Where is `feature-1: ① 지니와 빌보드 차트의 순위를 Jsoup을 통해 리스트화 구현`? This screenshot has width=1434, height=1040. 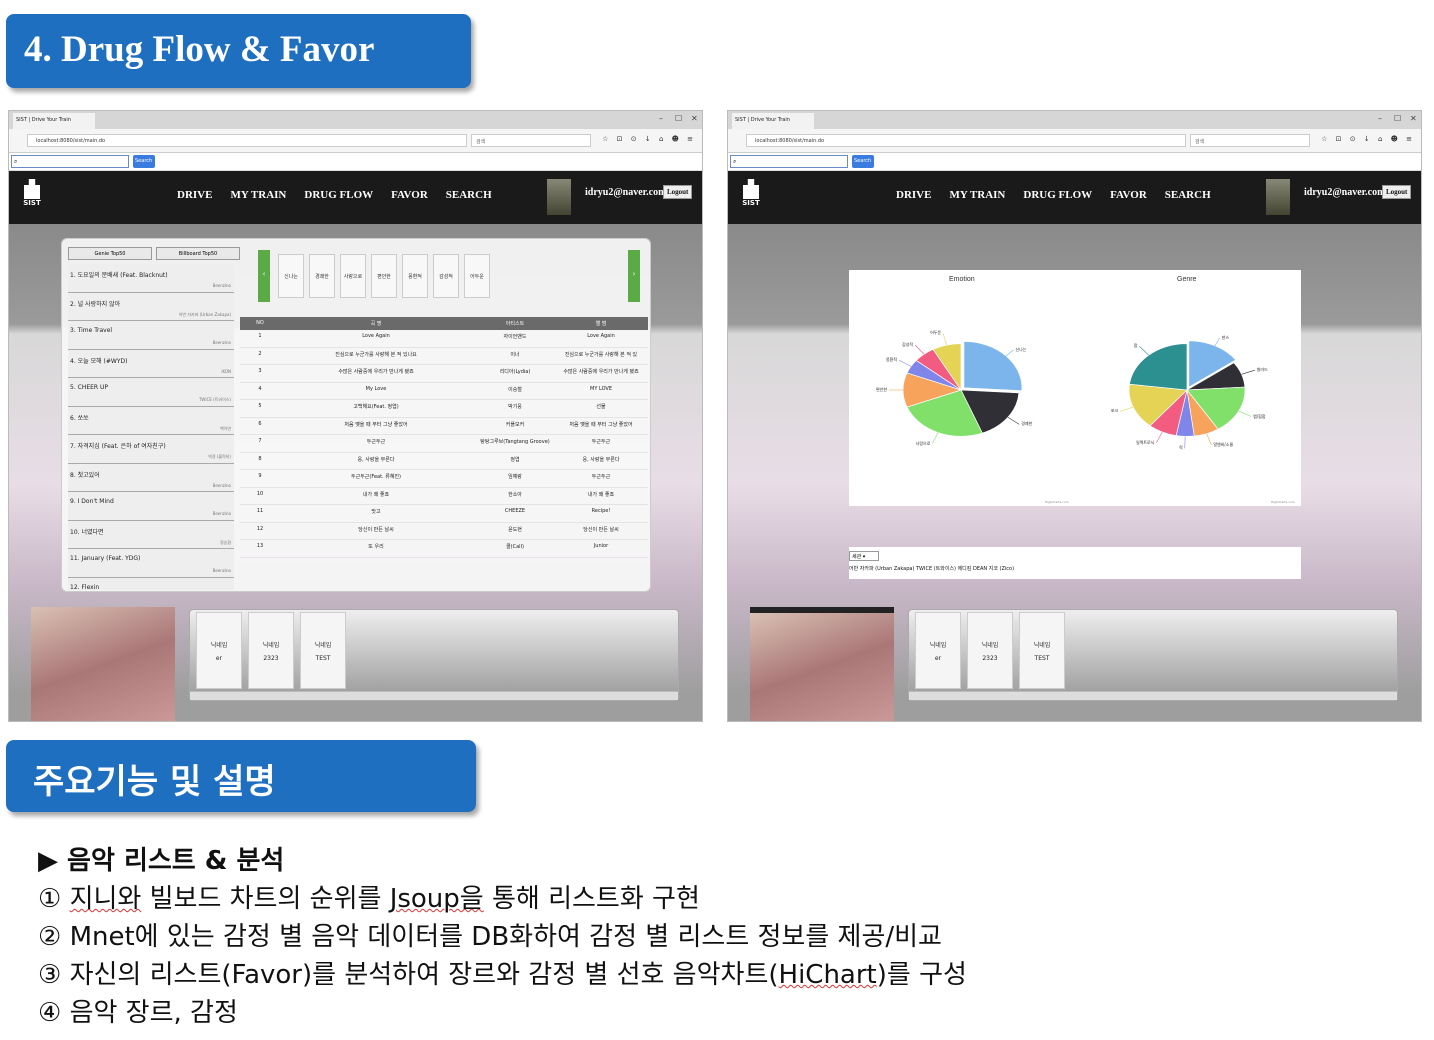 feature-1: ① 지니와 빌보드 차트의 순위를 Jsoup을 통해 리스트화 구현 is located at coordinates (369, 899).